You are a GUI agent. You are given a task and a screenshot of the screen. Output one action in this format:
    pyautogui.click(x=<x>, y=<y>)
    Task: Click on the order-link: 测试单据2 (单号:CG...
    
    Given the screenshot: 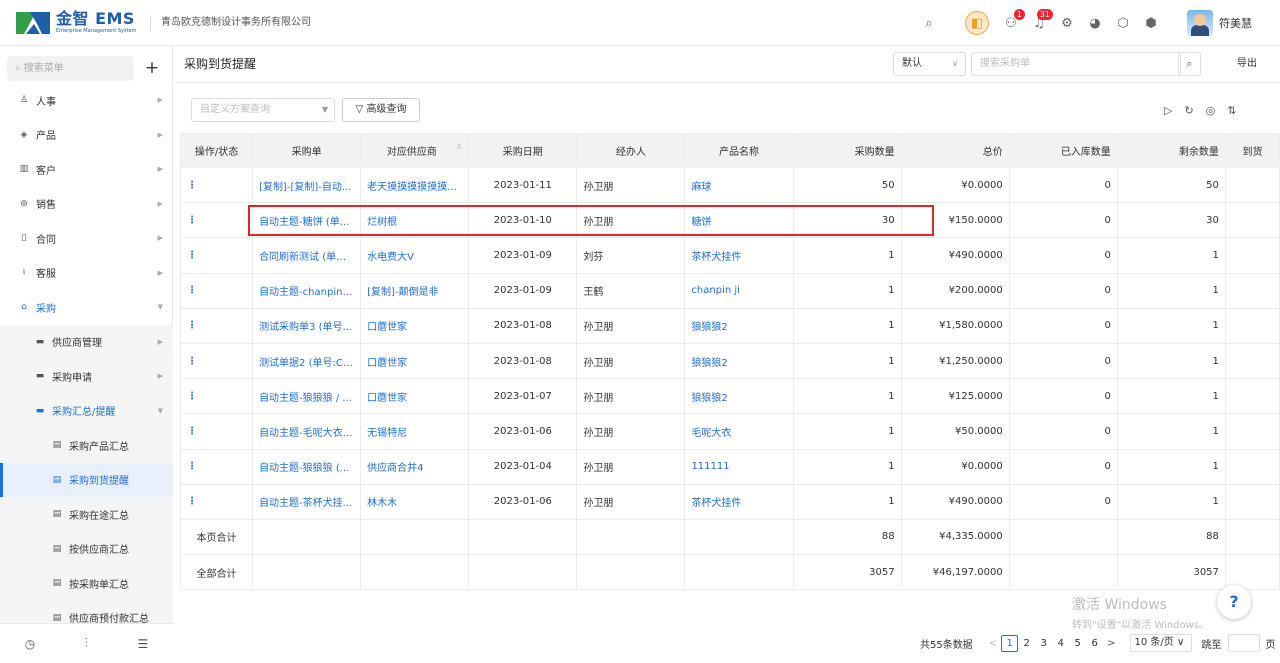 What is the action you would take?
    pyautogui.click(x=307, y=361)
    